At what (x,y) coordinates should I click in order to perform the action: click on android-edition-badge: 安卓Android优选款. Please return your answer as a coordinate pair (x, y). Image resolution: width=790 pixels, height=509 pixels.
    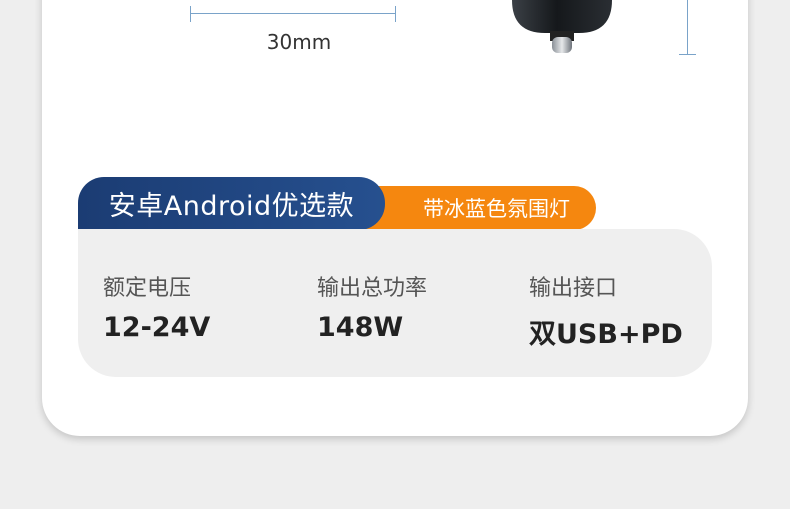
    Looking at the image, I should click on (231, 203).